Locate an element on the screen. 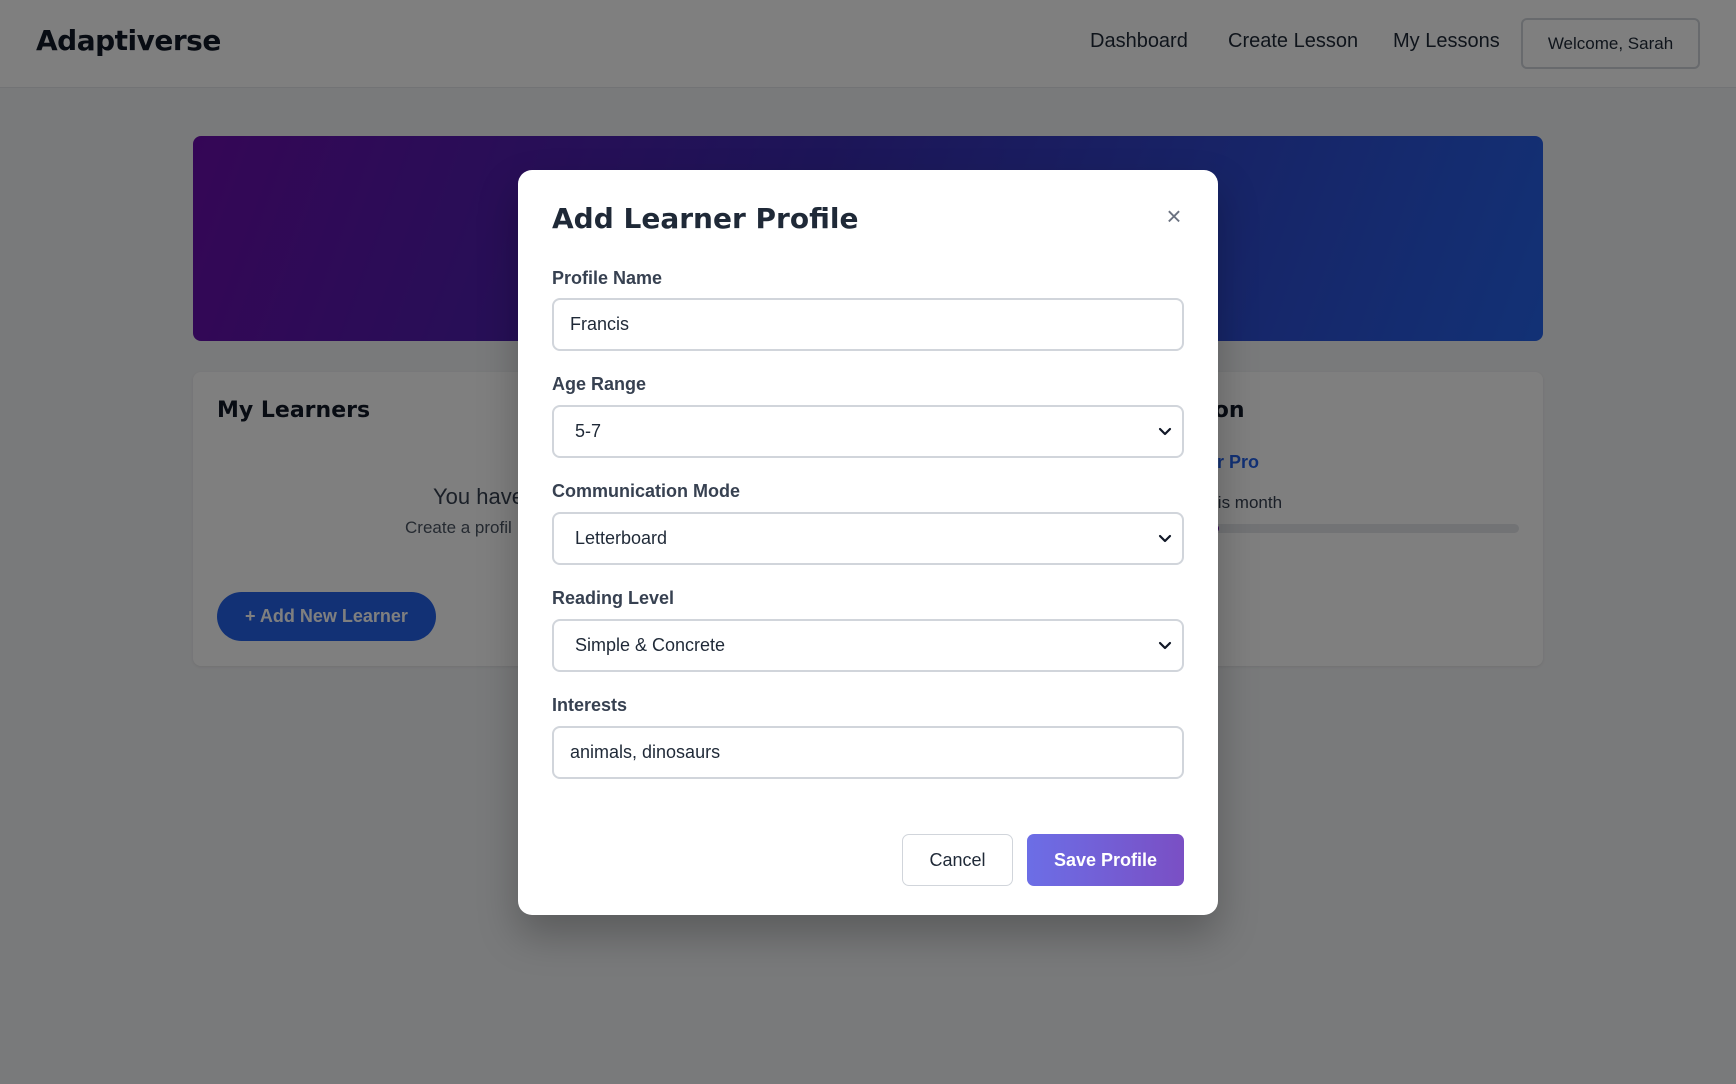 The width and height of the screenshot is (1736, 1084). close-icon: × is located at coordinates (1174, 216).